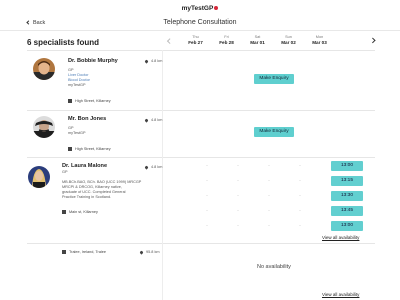  I want to click on day-date: Mar 02, so click(288, 42).